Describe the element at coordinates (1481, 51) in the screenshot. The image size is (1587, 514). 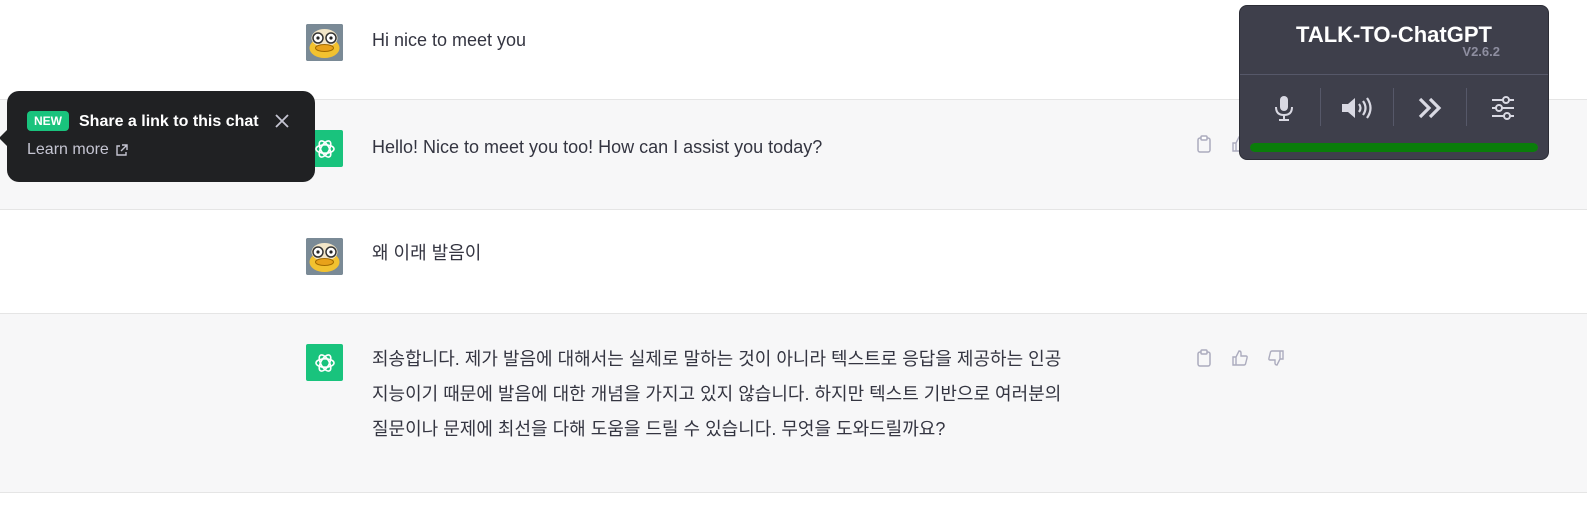
I see `panel-version: V2.6.2` at that location.